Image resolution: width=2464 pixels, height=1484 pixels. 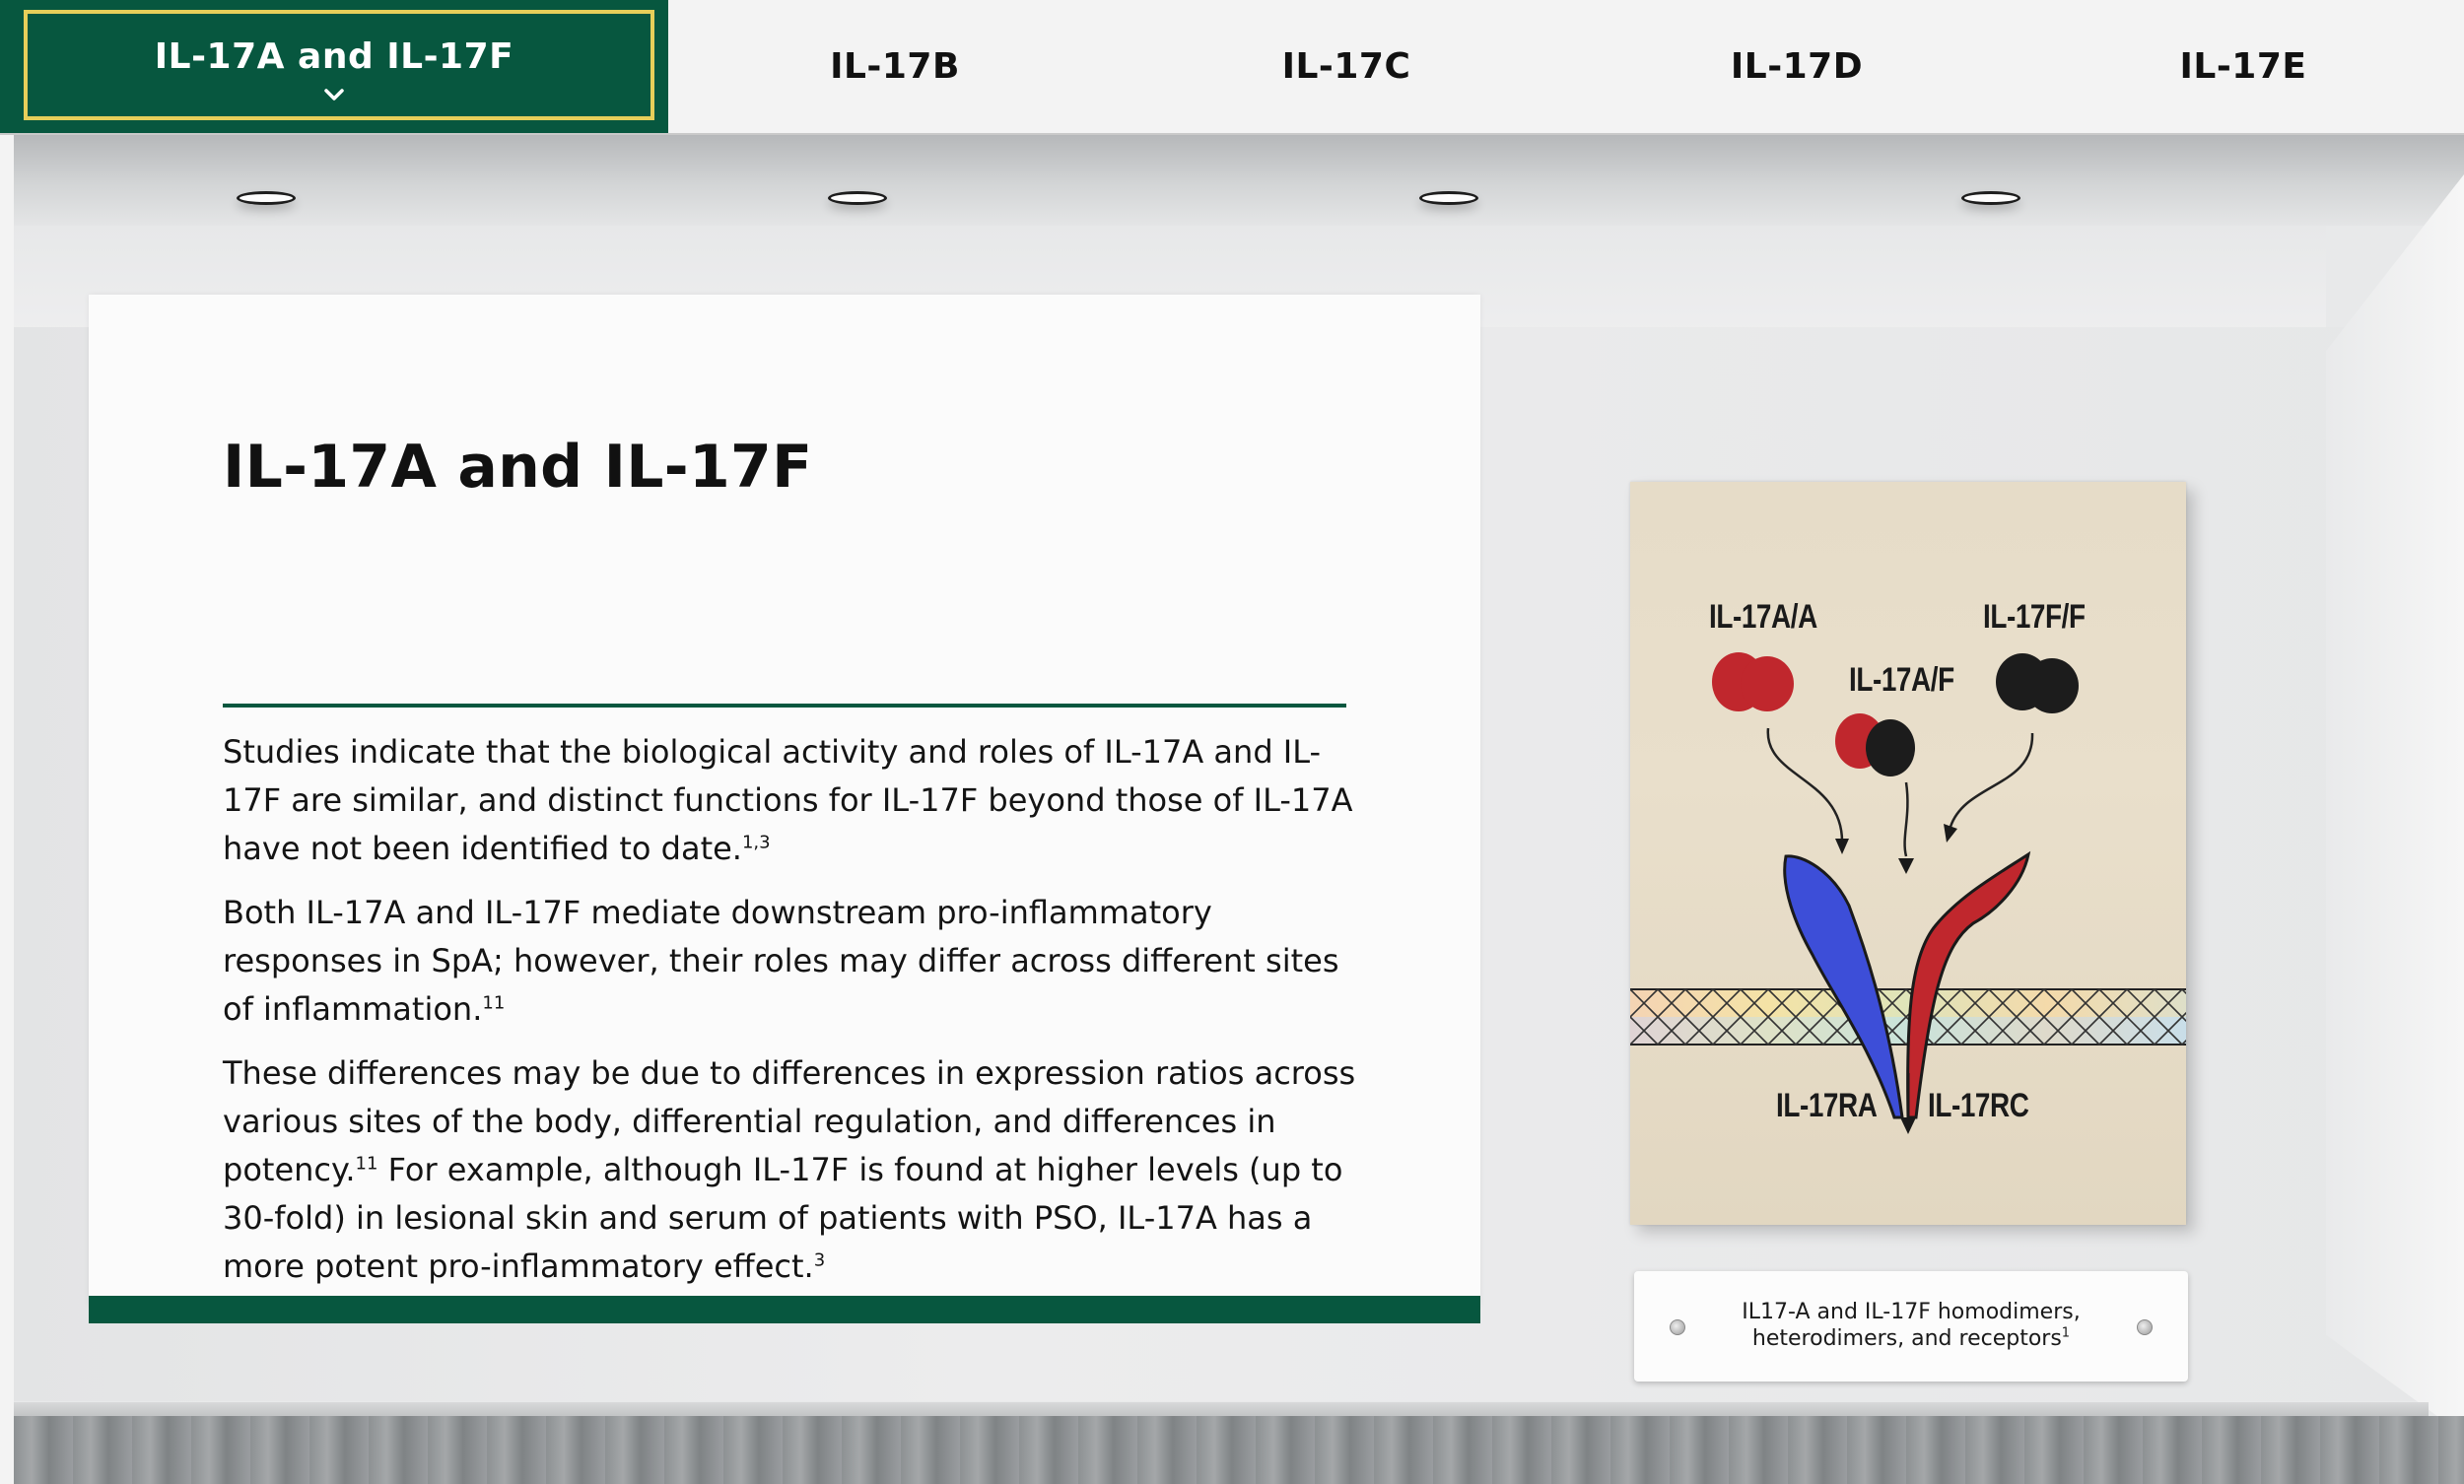 I want to click on il17-diagram, so click(x=1908, y=893).